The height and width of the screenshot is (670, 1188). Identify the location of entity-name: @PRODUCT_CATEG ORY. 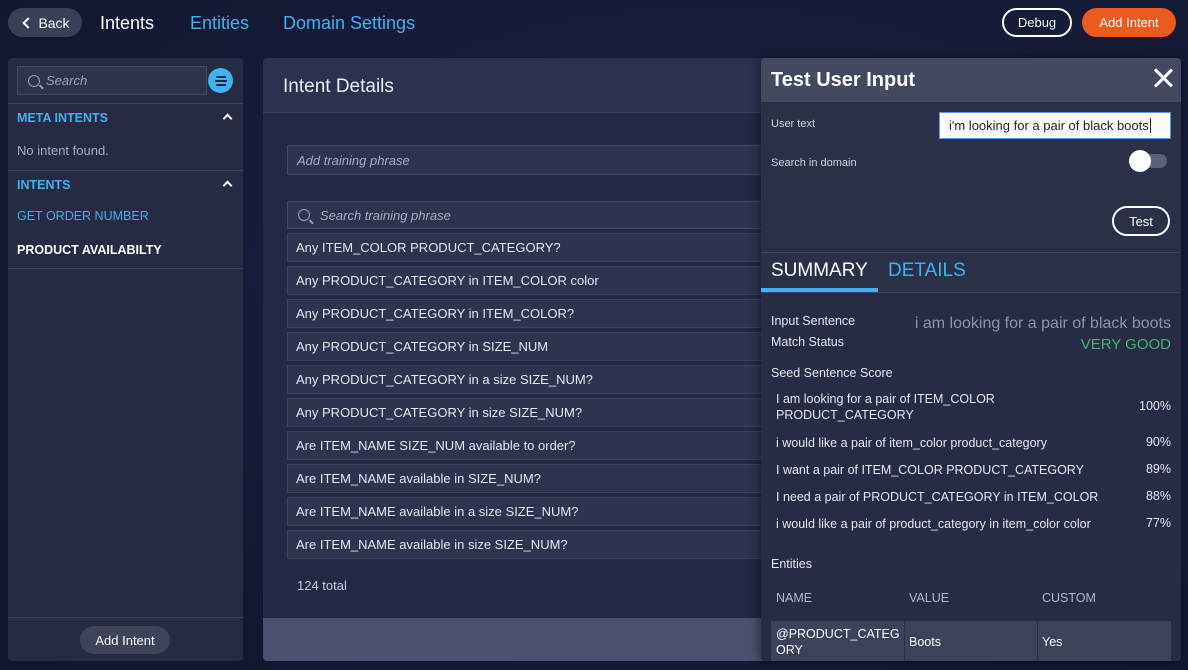
(838, 641).